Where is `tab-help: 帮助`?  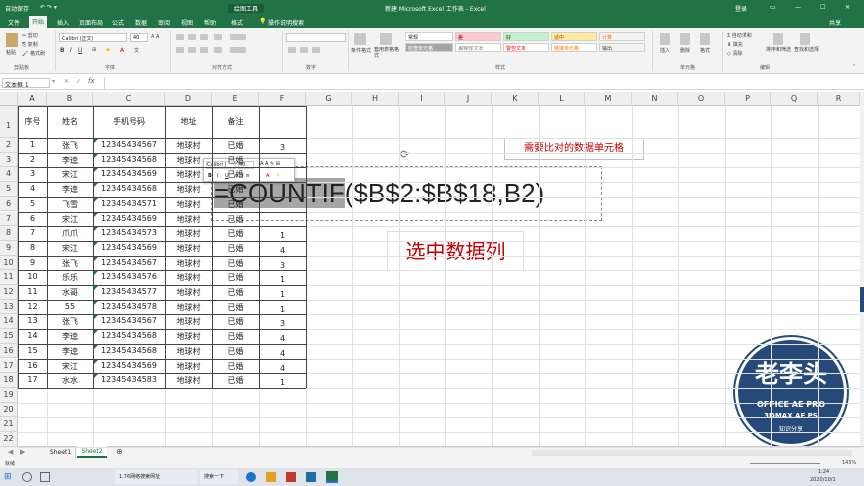 tab-help: 帮助 is located at coordinates (210, 22).